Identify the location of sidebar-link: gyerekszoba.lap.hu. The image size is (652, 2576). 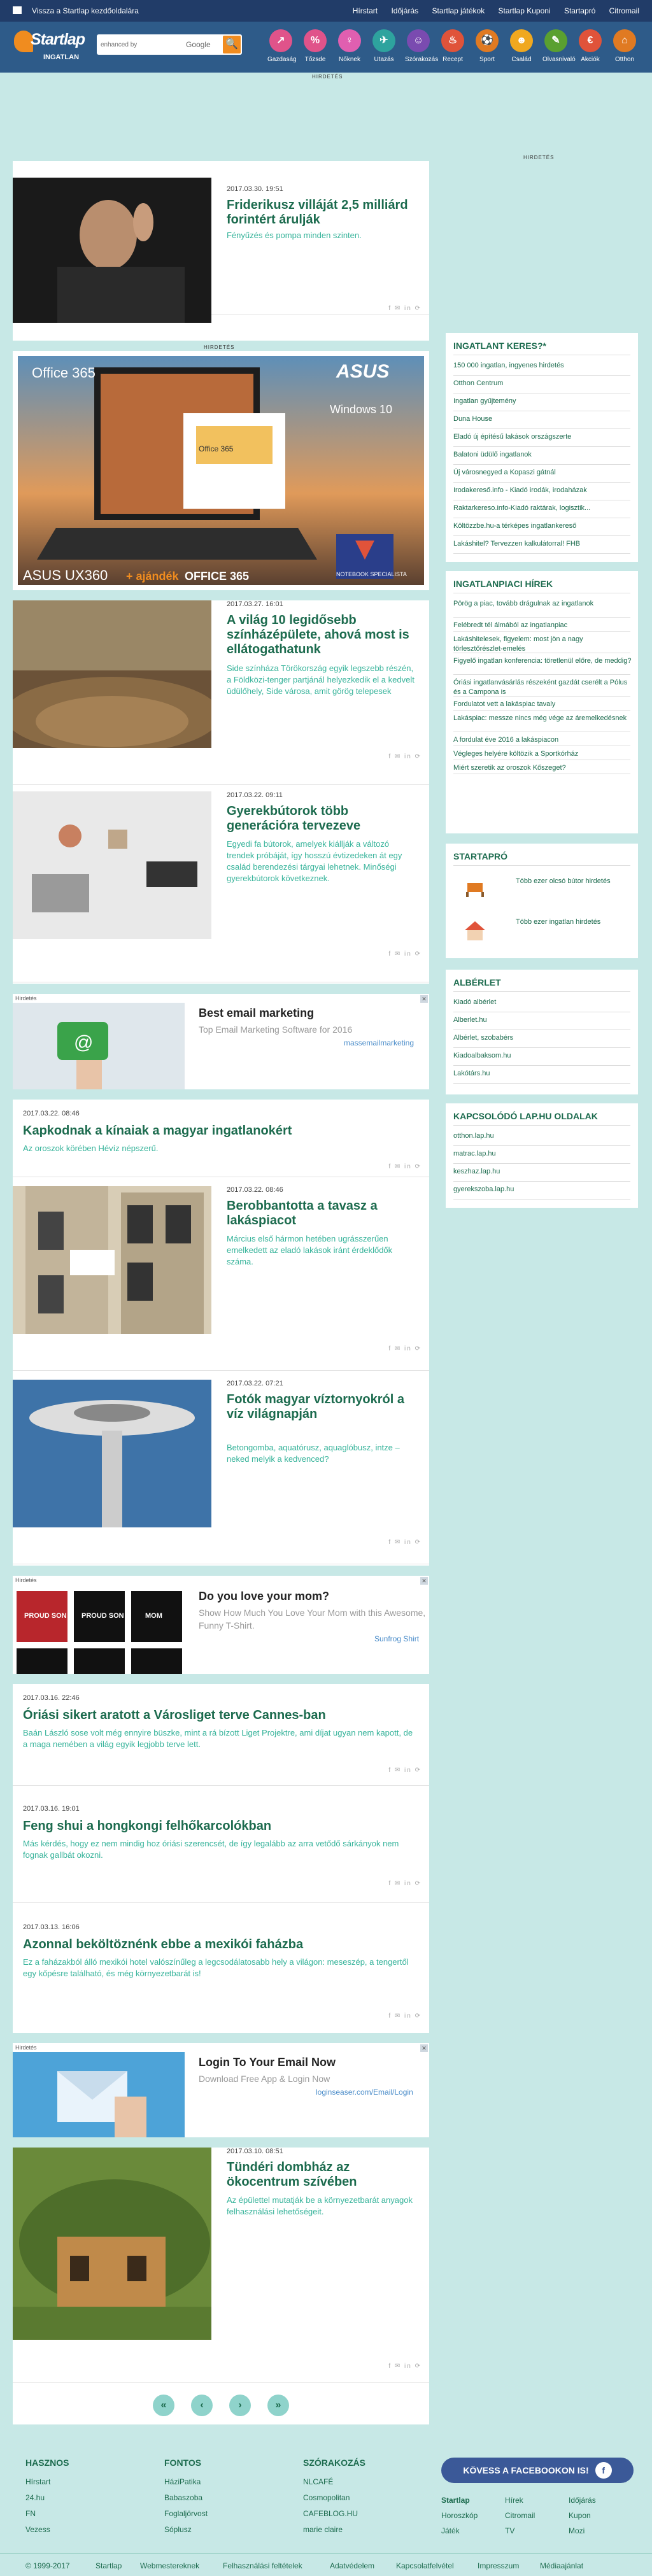
(542, 1189).